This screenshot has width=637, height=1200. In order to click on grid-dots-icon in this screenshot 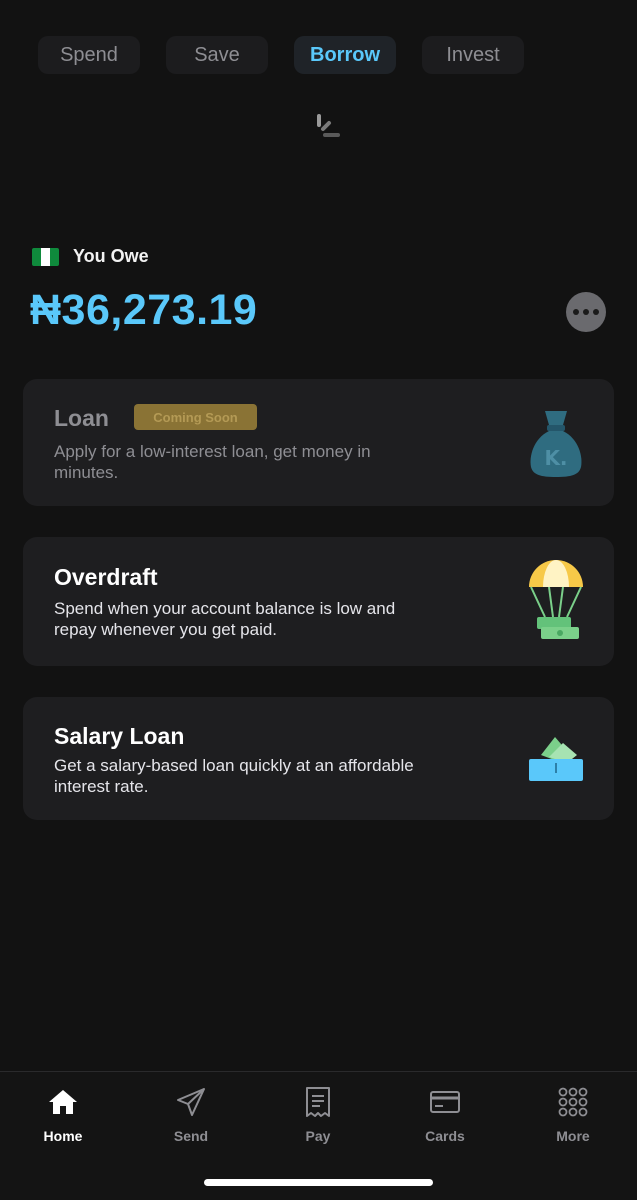, I will do `click(573, 1102)`.